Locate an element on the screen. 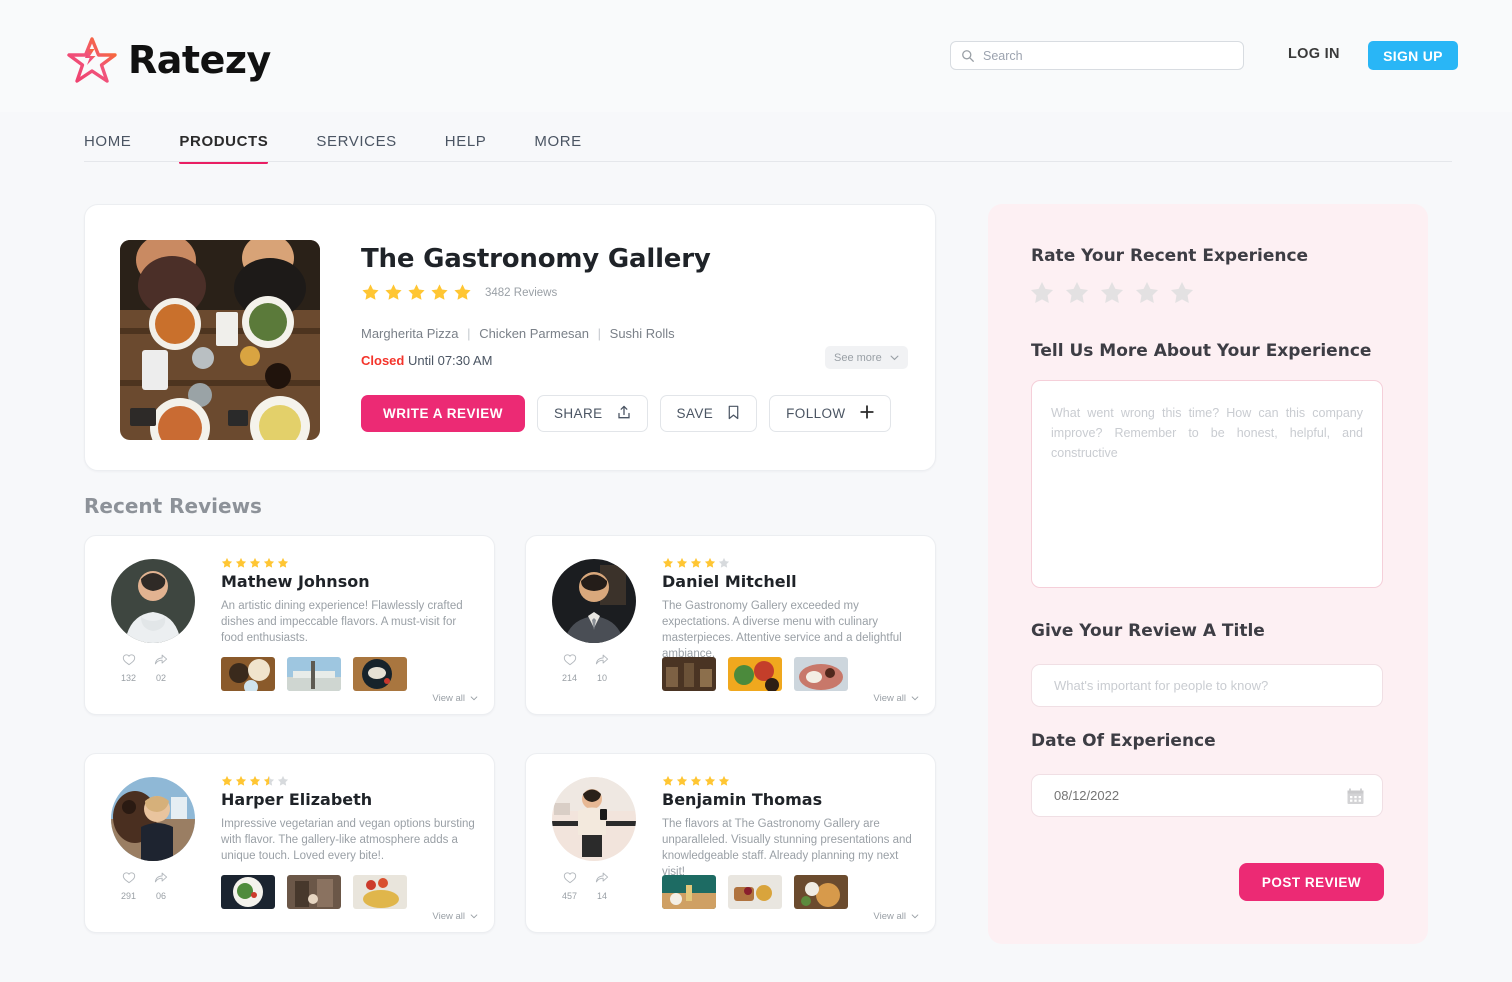 This screenshot has height=982, width=1512. write-a-review-button: WRITE A REVIEW is located at coordinates (443, 413).